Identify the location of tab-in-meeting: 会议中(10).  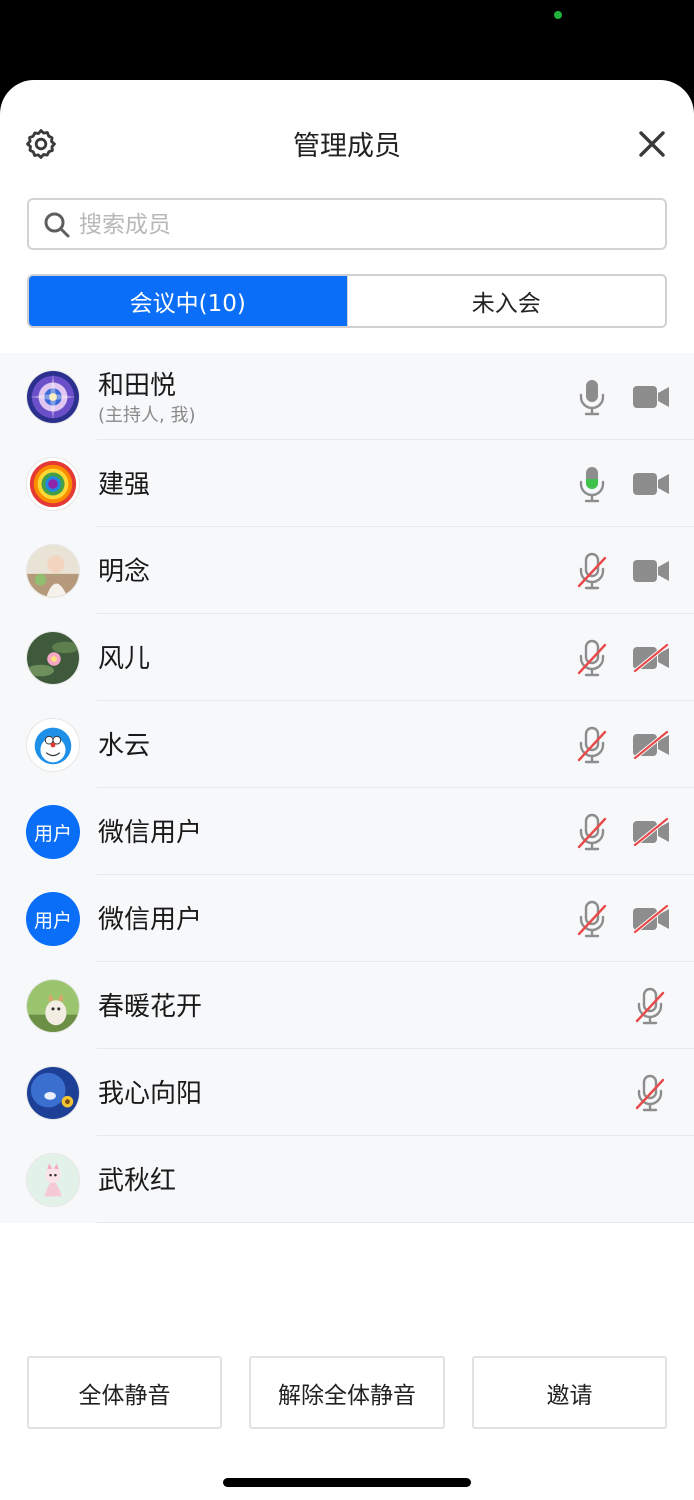
(188, 301).